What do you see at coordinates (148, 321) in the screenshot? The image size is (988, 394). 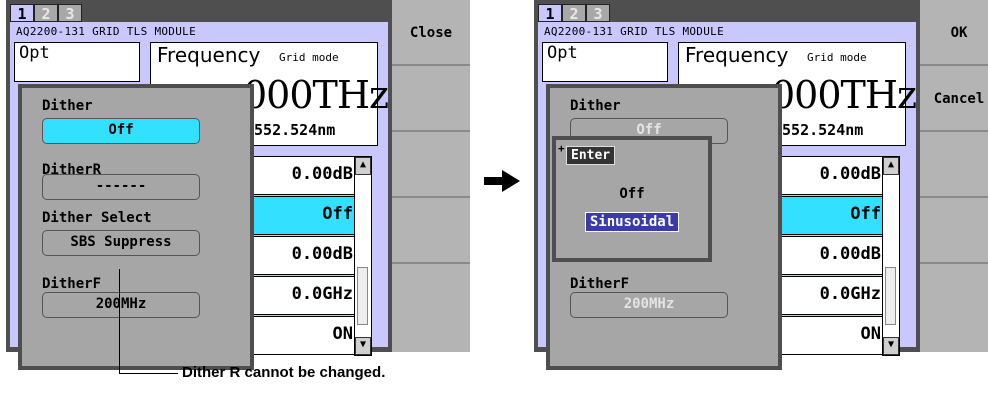 I see `callout-line` at bounding box center [148, 321].